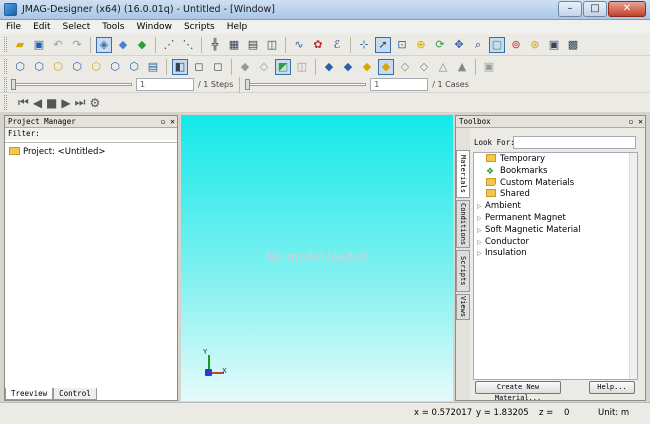 The height and width of the screenshot is (424, 650). Describe the element at coordinates (115, 67) in the screenshot. I see `view-bottom-icon: ⬡` at that location.